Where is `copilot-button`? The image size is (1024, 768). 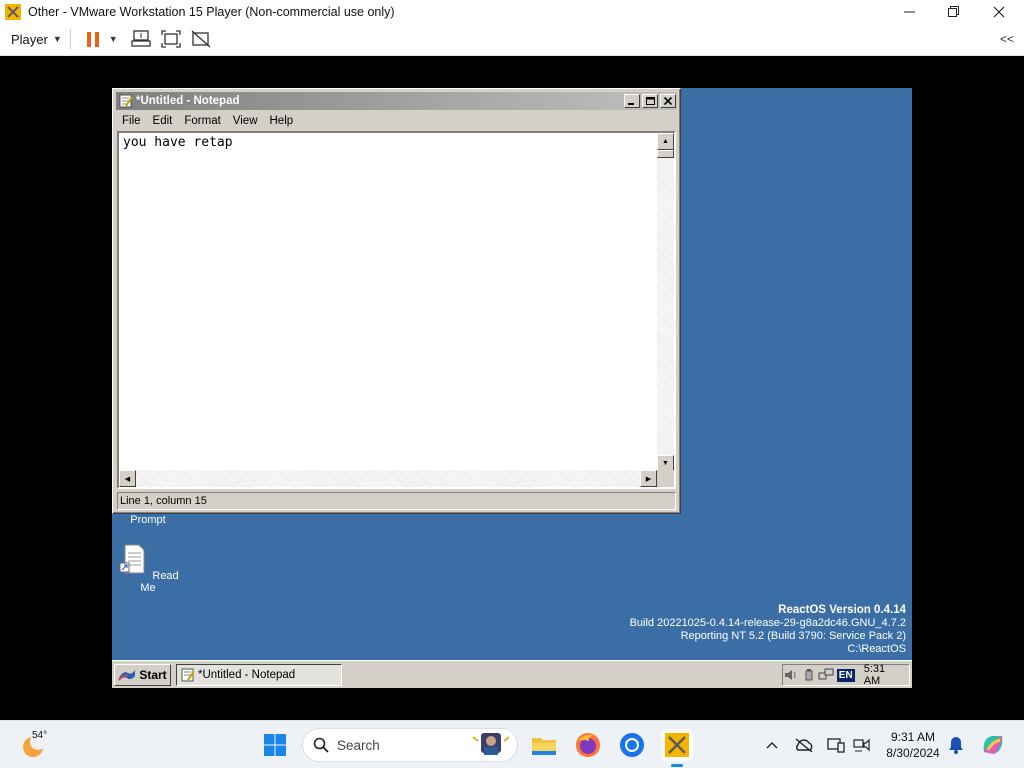
copilot-button is located at coordinates (993, 745).